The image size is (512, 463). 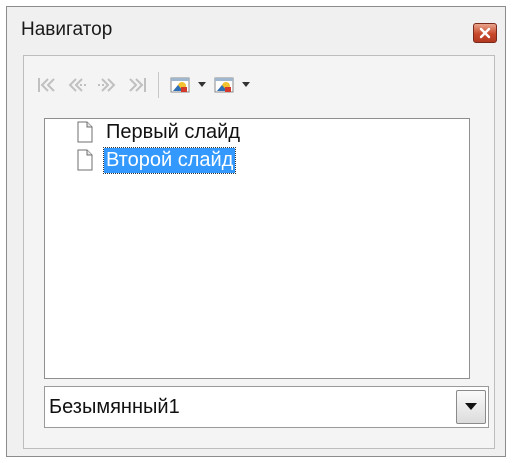 I want to click on tree-item-first-slide: Первый слайд, so click(x=158, y=132).